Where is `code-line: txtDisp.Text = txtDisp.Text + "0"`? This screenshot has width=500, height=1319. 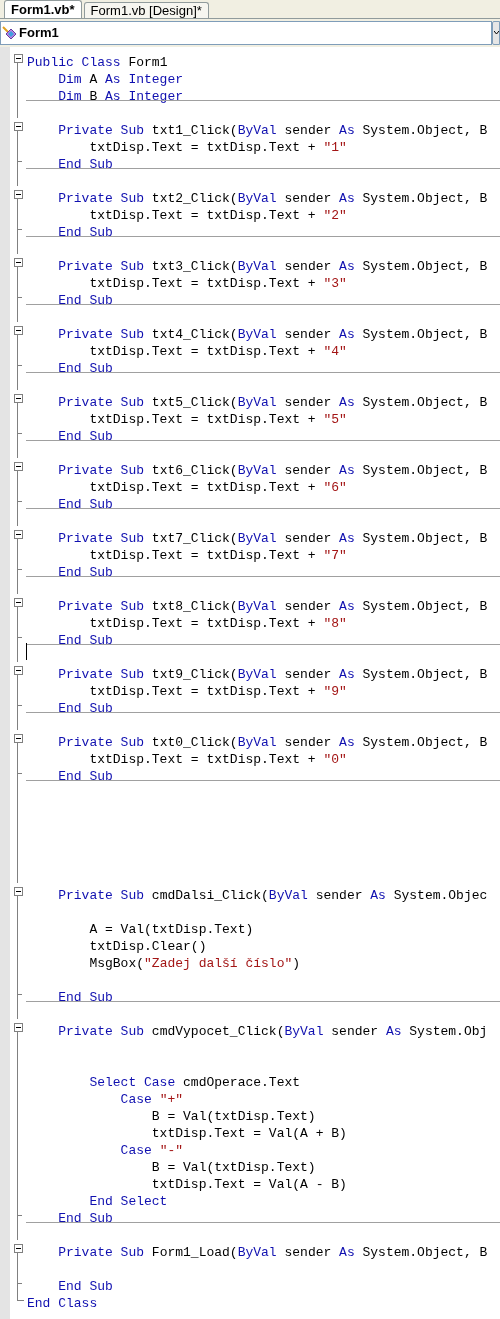
code-line: txtDisp.Text = txtDisp.Text + "0" is located at coordinates (217, 759).